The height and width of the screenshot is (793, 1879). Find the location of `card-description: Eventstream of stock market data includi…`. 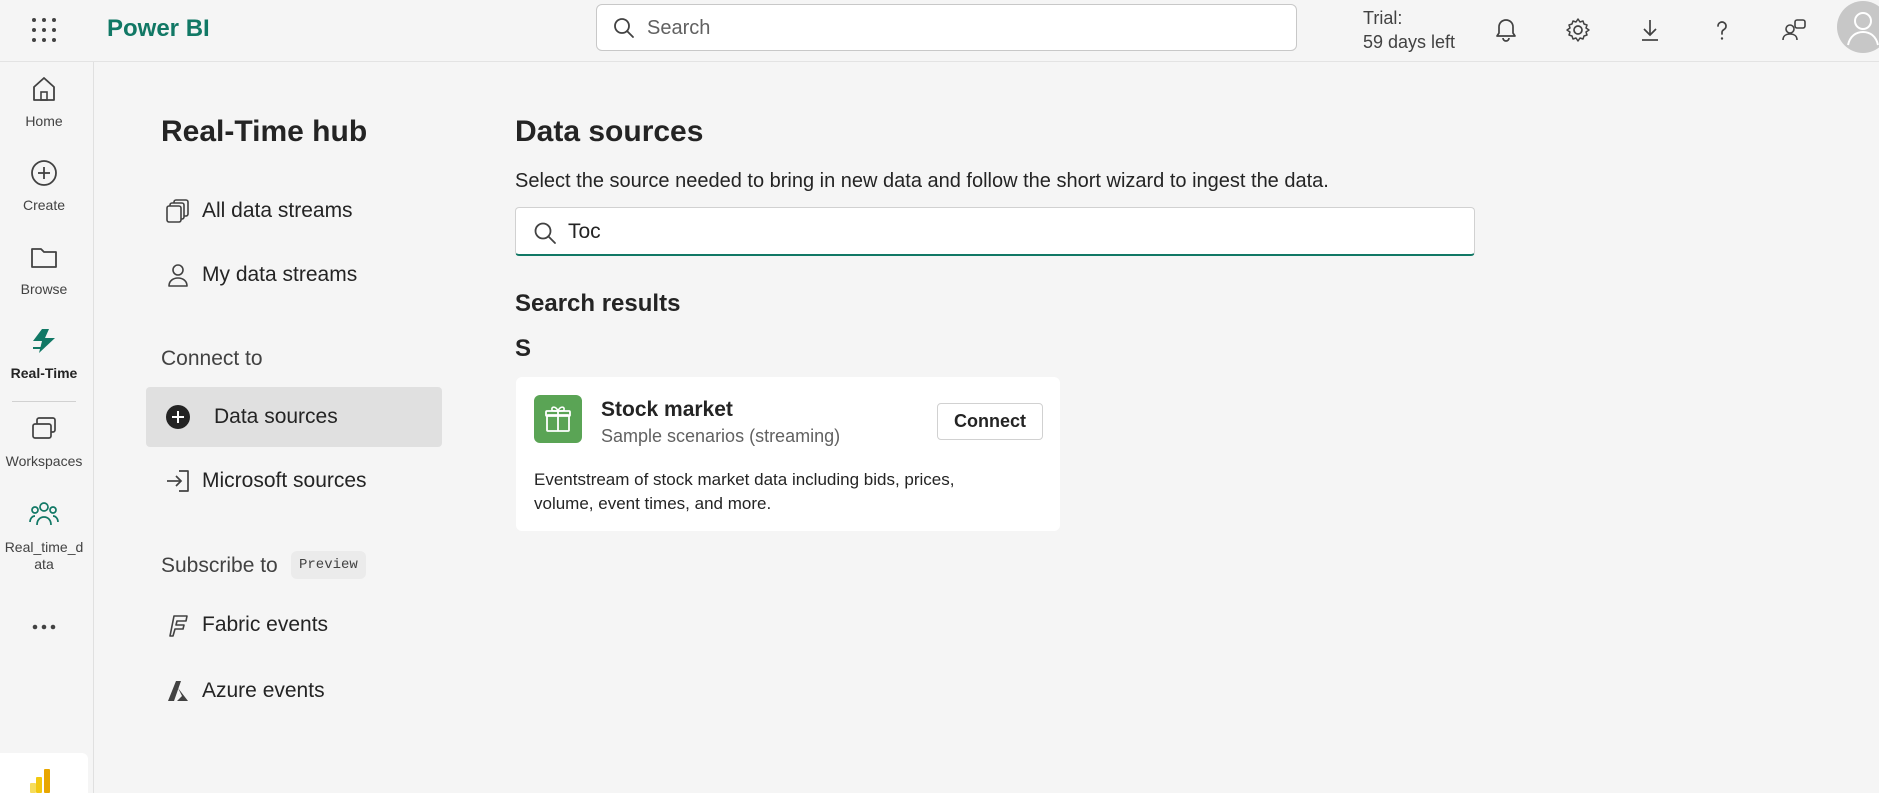

card-description: Eventstream of stock market data includi… is located at coordinates (744, 491).